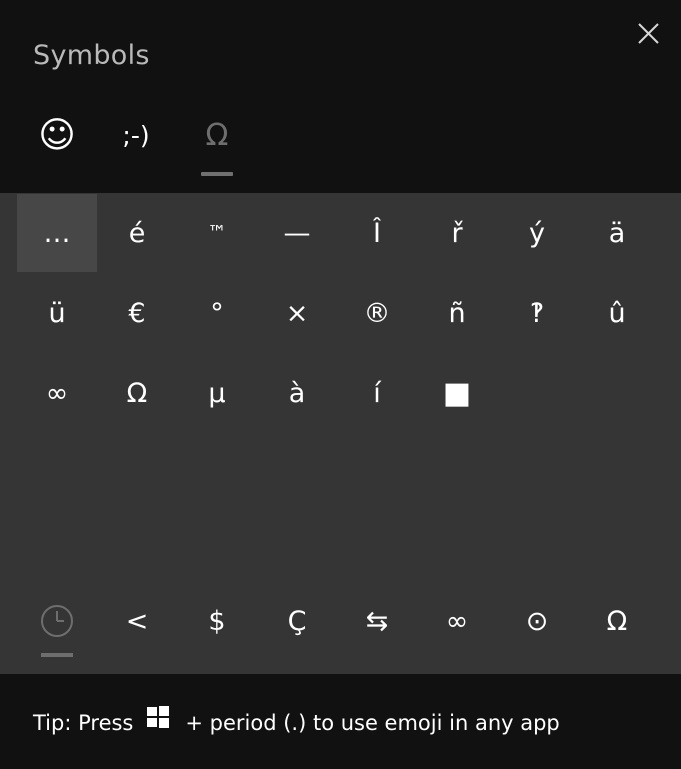 This screenshot has width=681, height=769. Describe the element at coordinates (158, 717) in the screenshot. I see `windows-logo-icon` at that location.